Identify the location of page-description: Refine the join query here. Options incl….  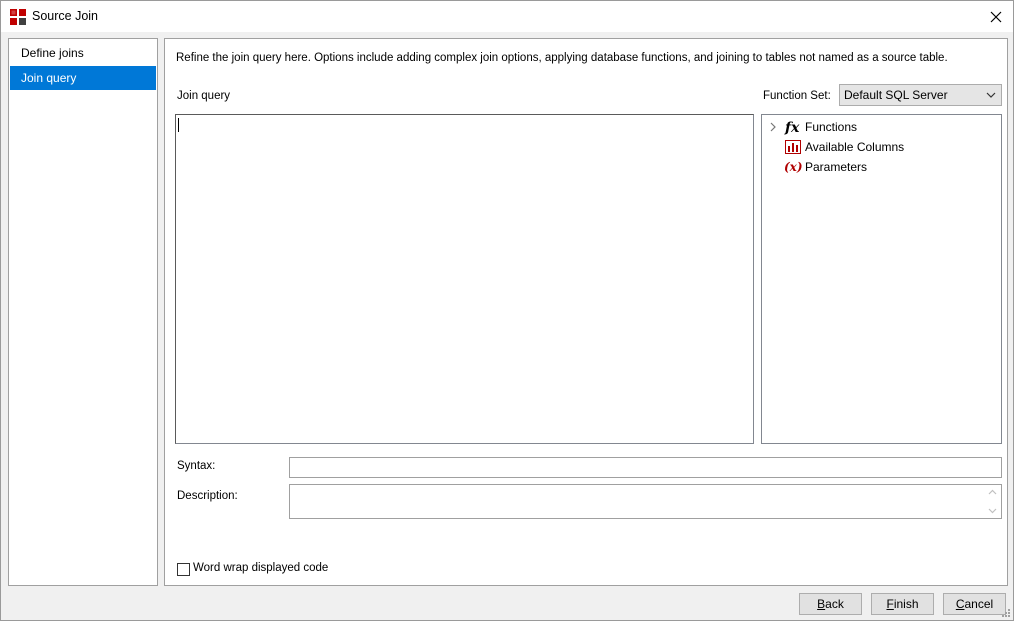
(562, 58).